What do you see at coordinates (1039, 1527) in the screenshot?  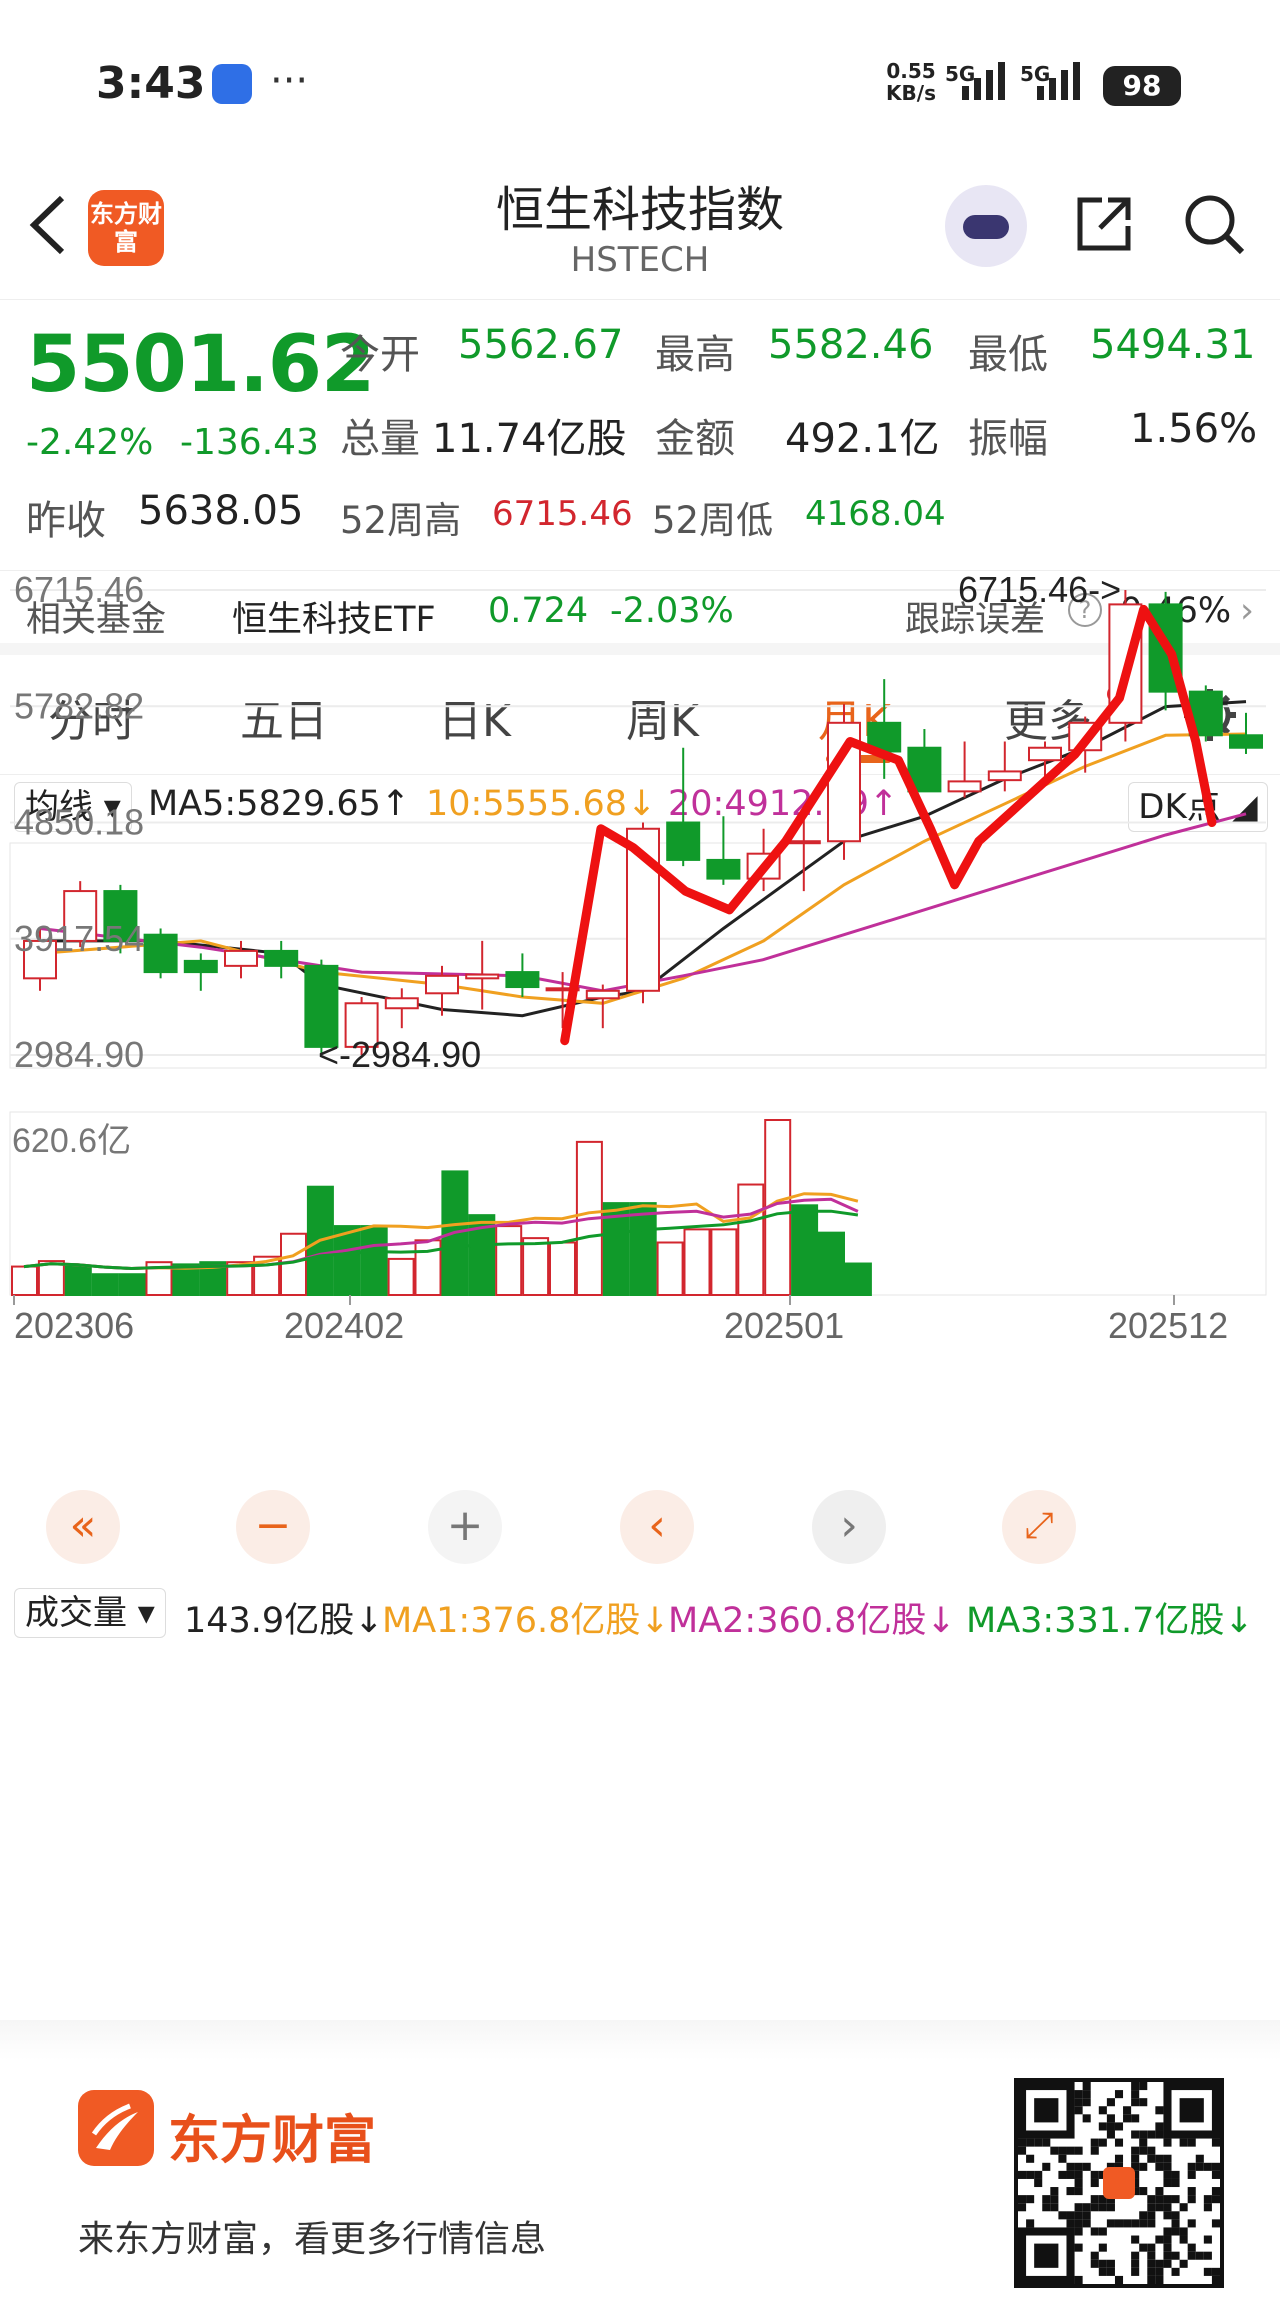 I see `fullscreen-button: ⤢` at bounding box center [1039, 1527].